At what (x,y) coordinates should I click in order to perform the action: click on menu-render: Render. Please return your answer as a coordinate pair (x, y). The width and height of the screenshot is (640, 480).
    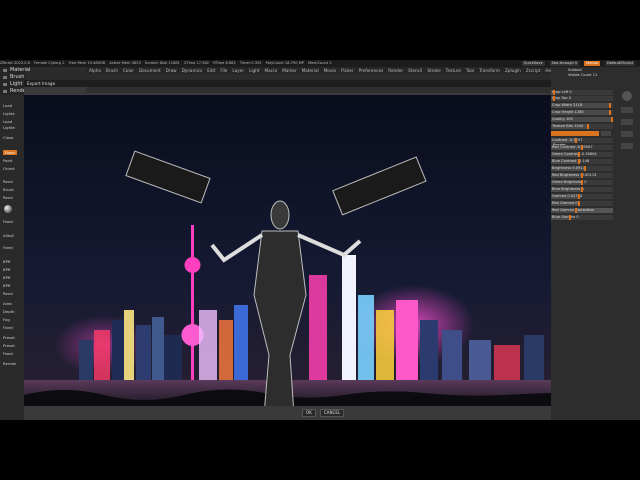
    Looking at the image, I should click on (14, 91).